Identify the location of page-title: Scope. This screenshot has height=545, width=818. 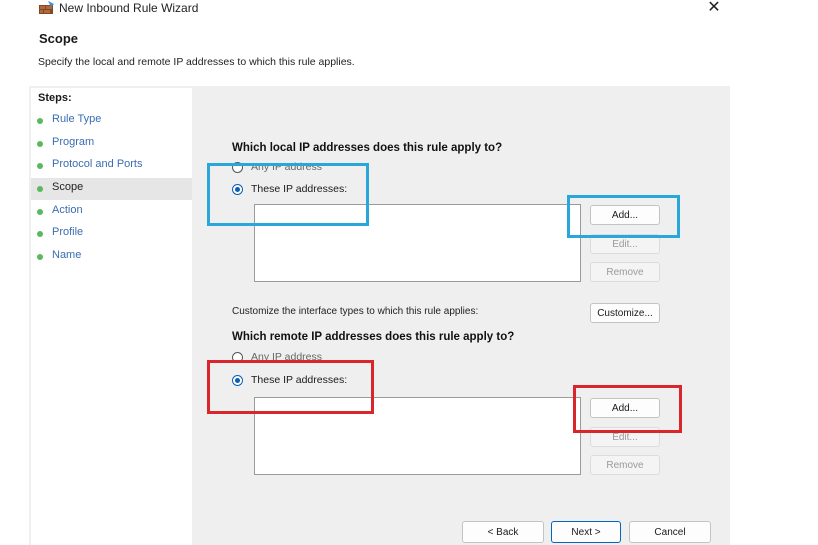
(59, 38).